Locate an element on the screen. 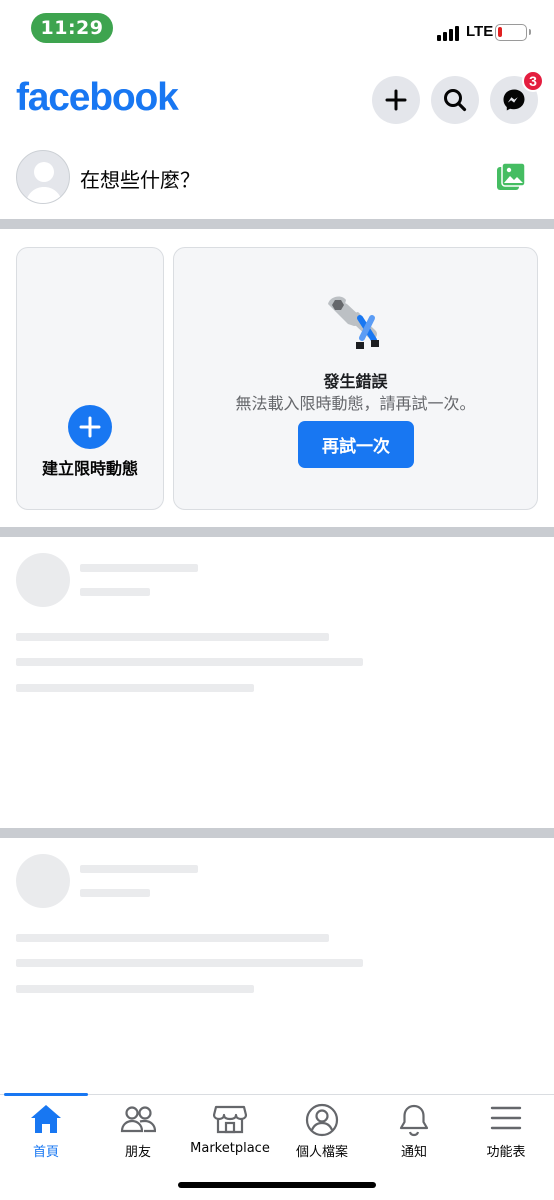 The image size is (554, 1200). stories-error-card: 發生錯誤 無法載入限時動態，請再試一次。 再試一次 is located at coordinates (355, 378).